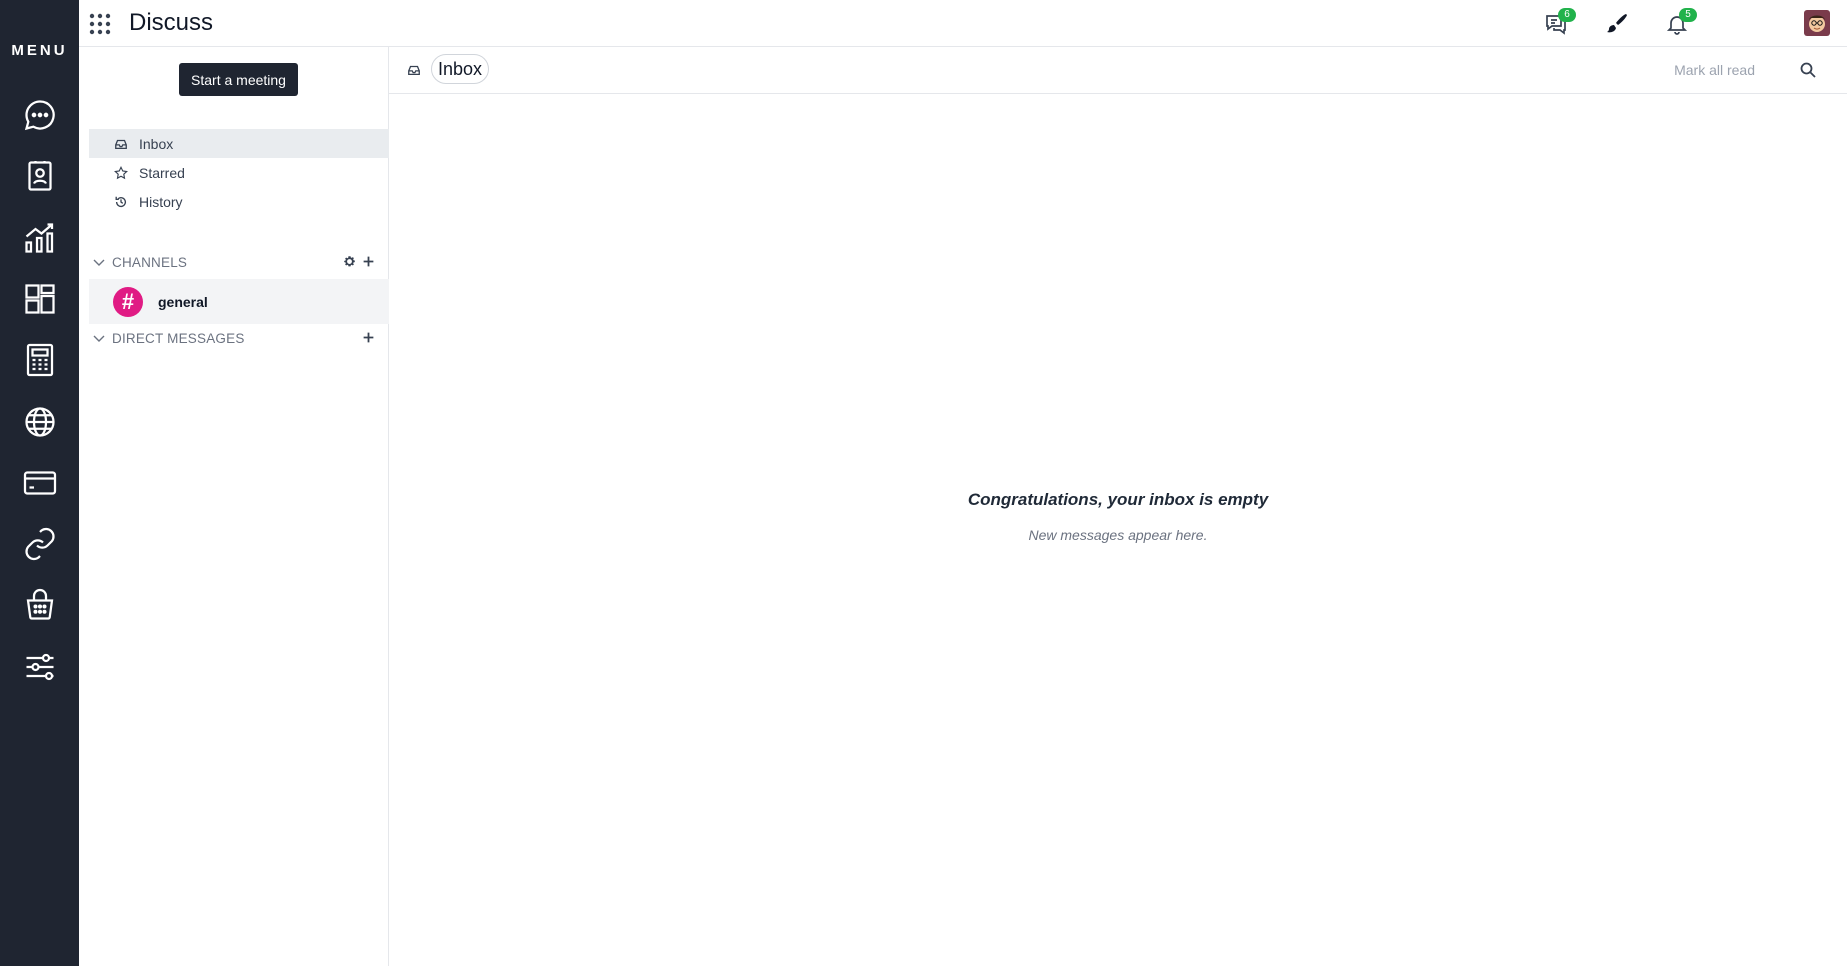 This screenshot has width=1847, height=966. What do you see at coordinates (963, 23) in the screenshot?
I see `top-bar: Discuss 6 5` at bounding box center [963, 23].